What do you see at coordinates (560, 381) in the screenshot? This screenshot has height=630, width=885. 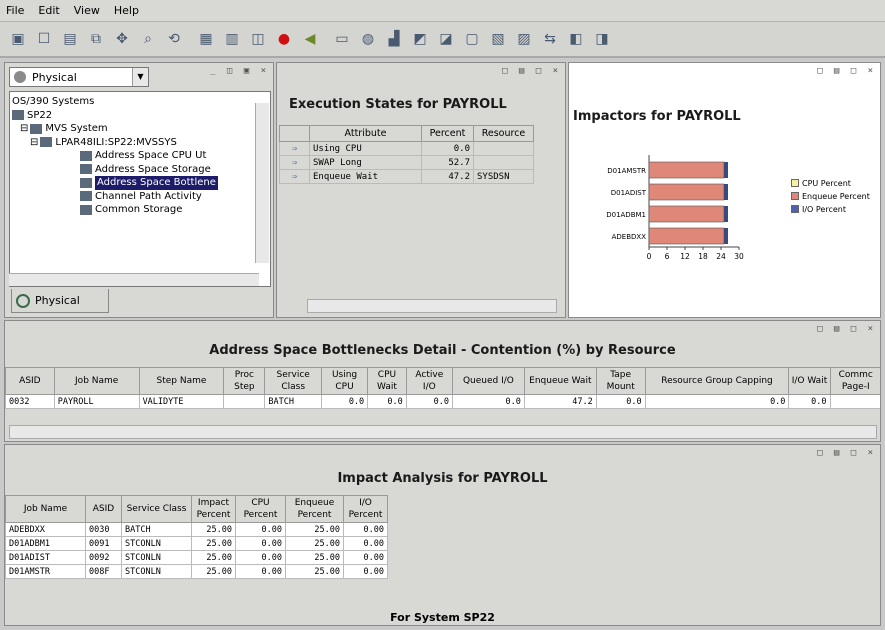 I see `column-header: Enqueue Wait` at bounding box center [560, 381].